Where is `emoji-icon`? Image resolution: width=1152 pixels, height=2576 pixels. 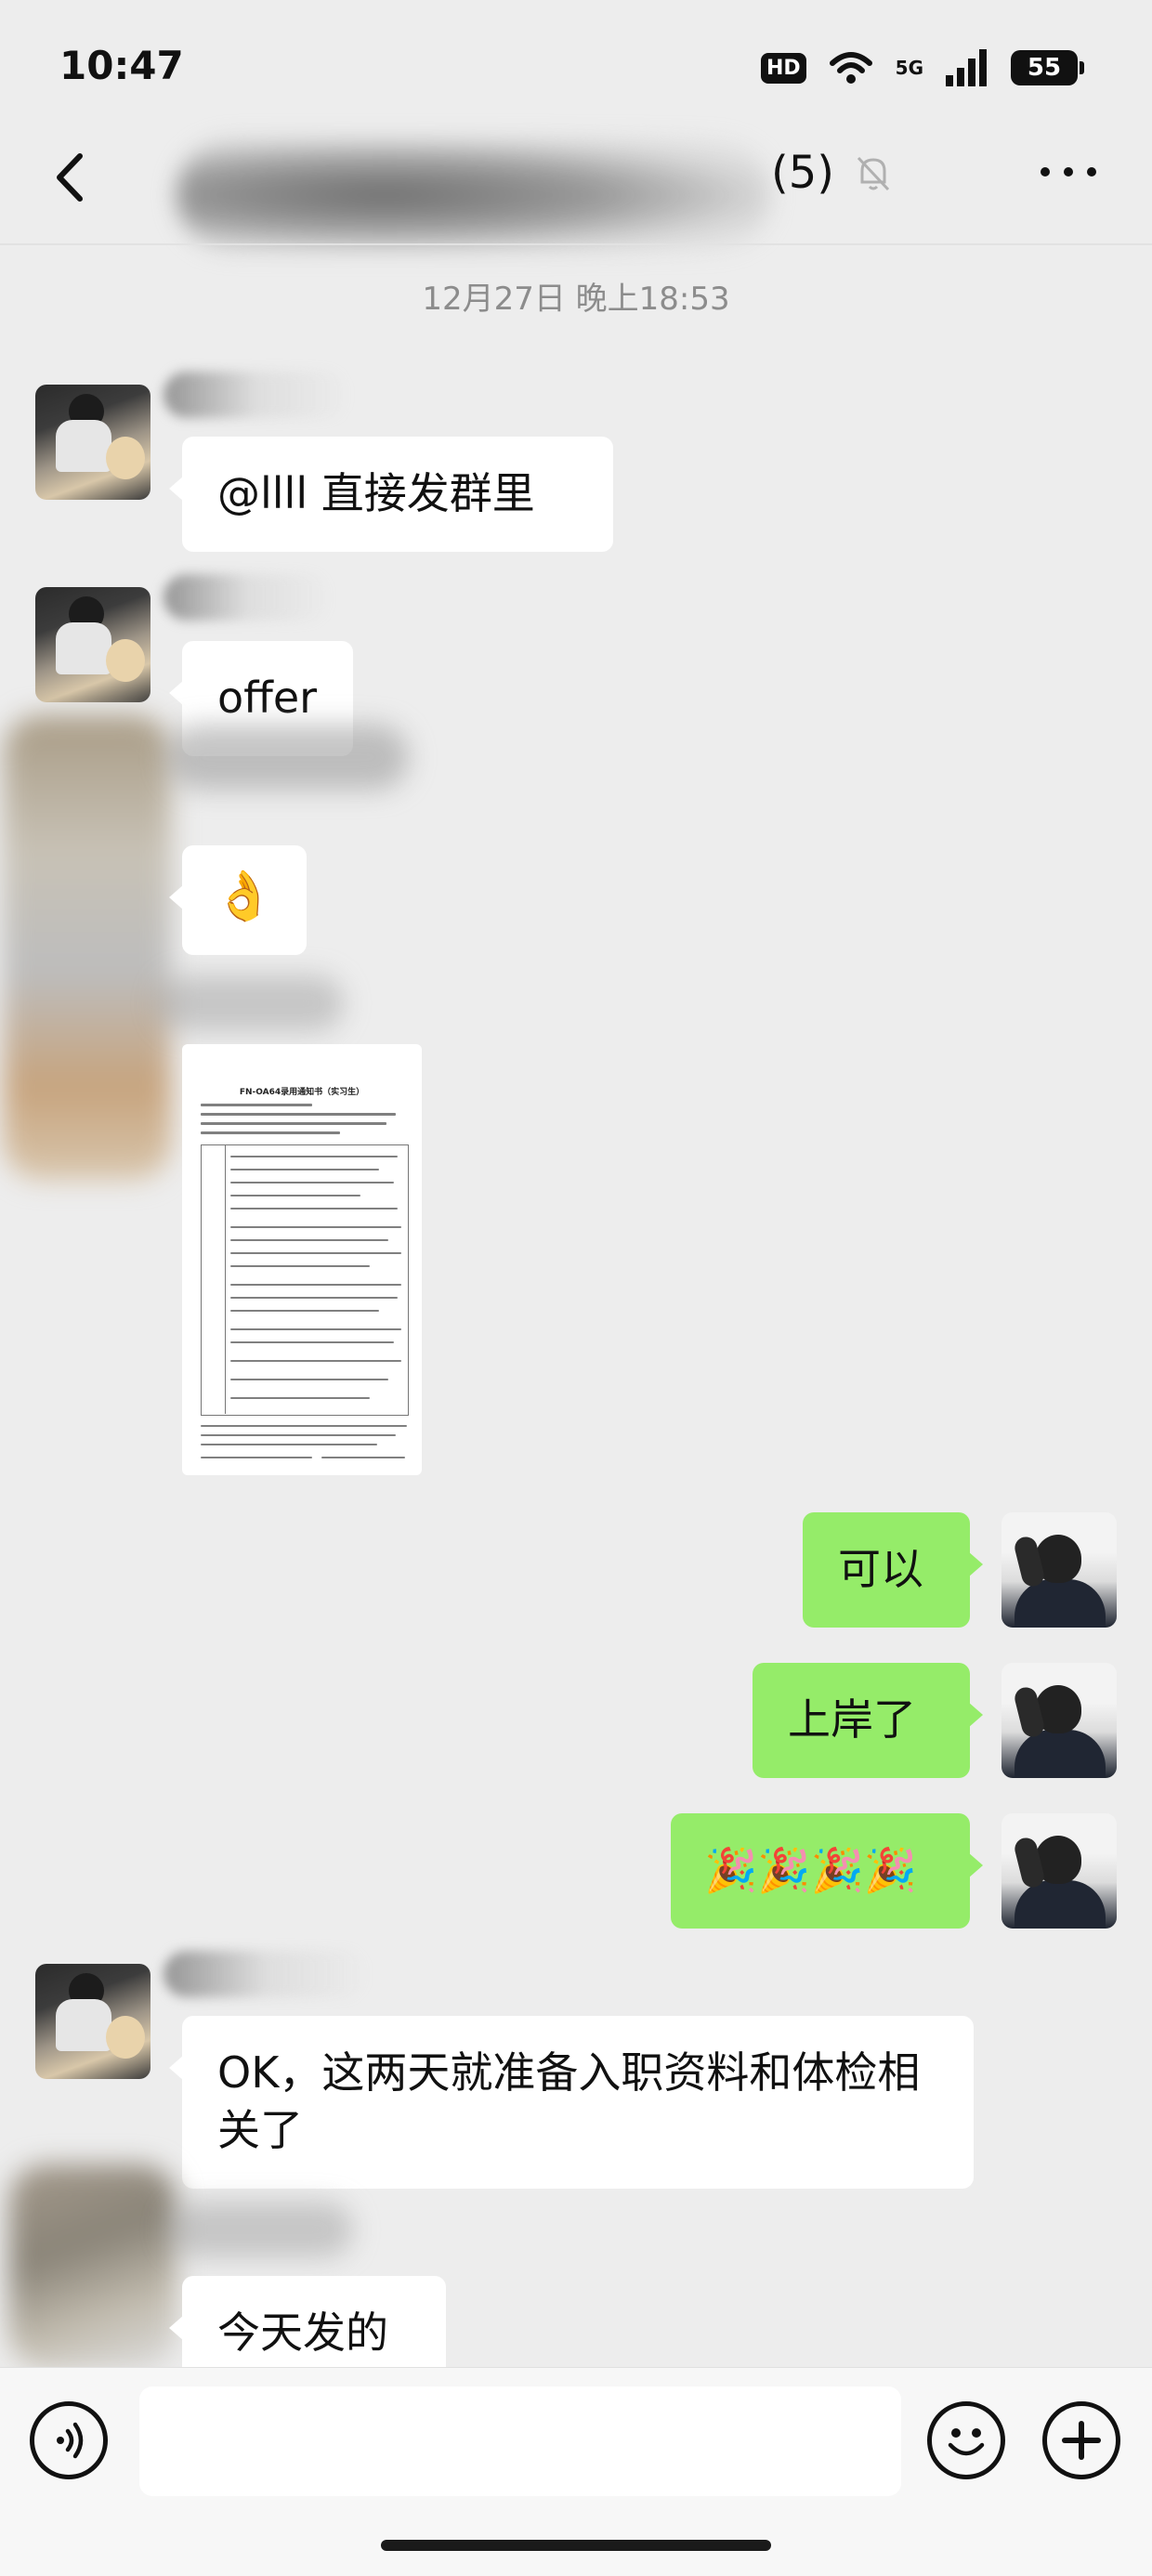
emoji-icon is located at coordinates (966, 2440).